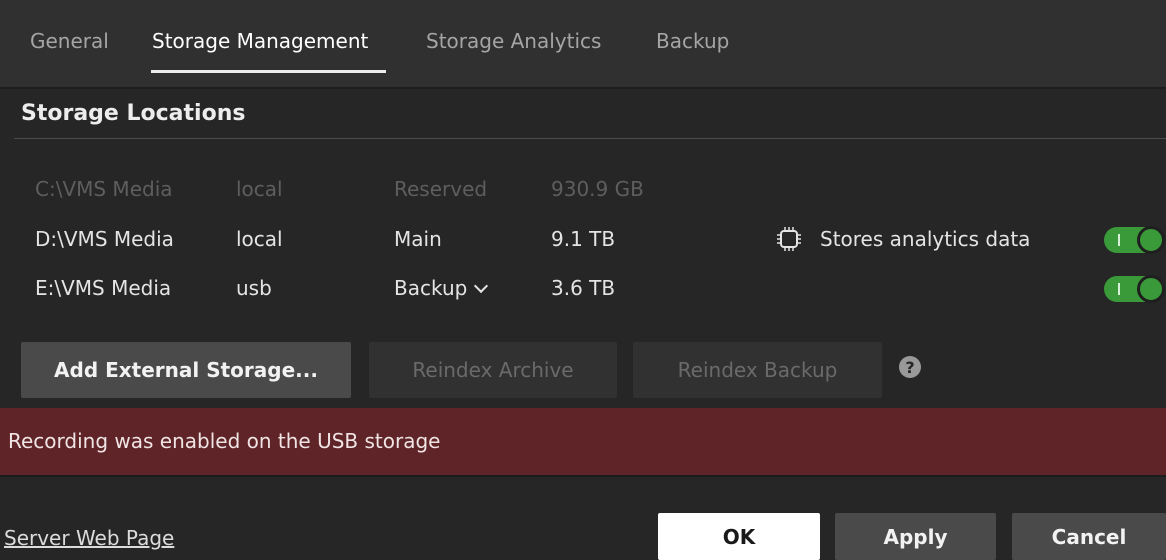 This screenshot has height=560, width=1166. Describe the element at coordinates (583, 288) in the screenshot. I see `storage-size: 3.6 TB` at that location.